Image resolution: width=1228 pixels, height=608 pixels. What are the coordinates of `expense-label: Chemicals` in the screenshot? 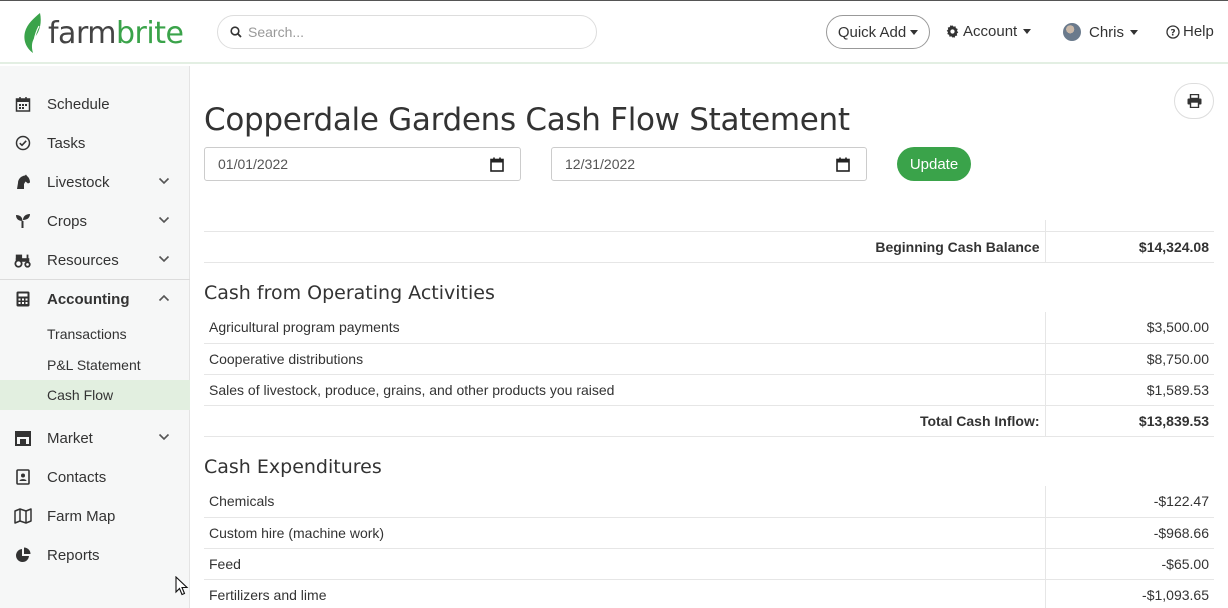 It's located at (242, 501).